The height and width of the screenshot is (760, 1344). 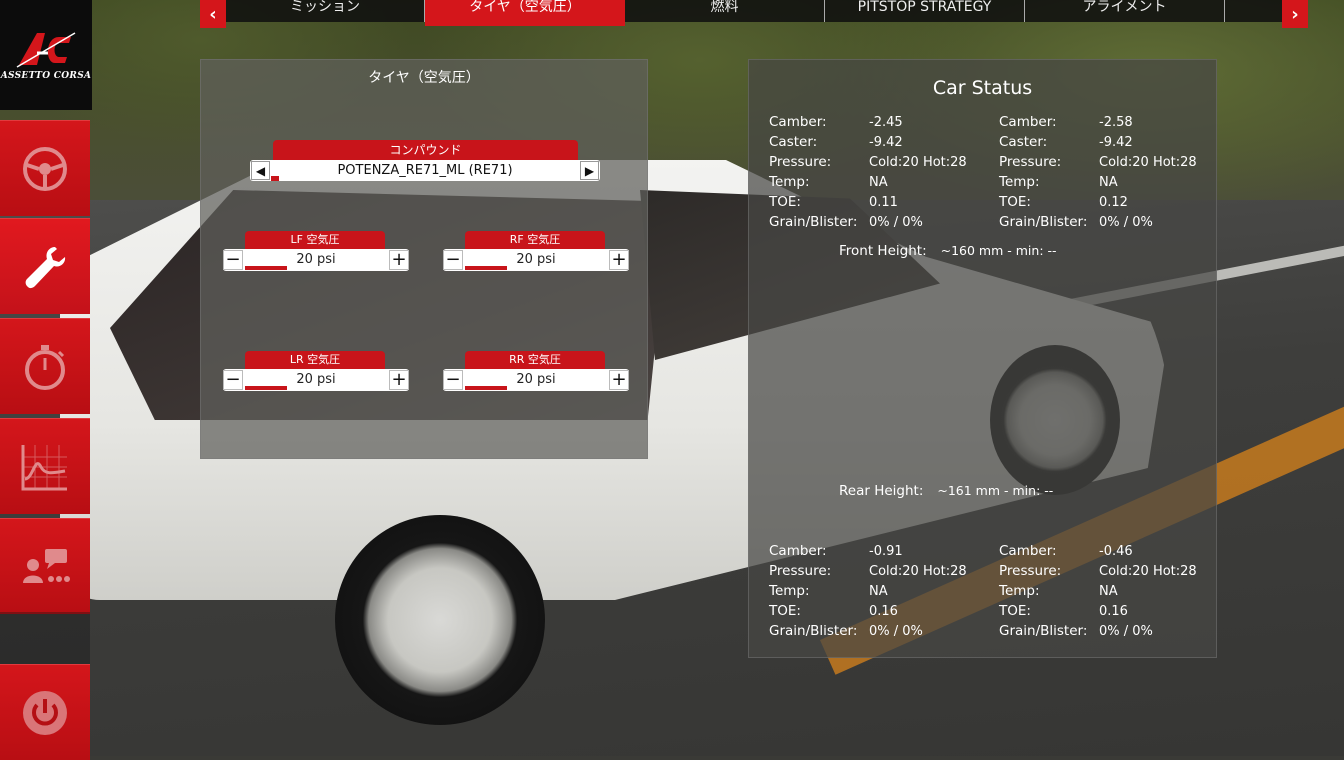 What do you see at coordinates (982, 88) in the screenshot?
I see `car-status-title: Car Status` at bounding box center [982, 88].